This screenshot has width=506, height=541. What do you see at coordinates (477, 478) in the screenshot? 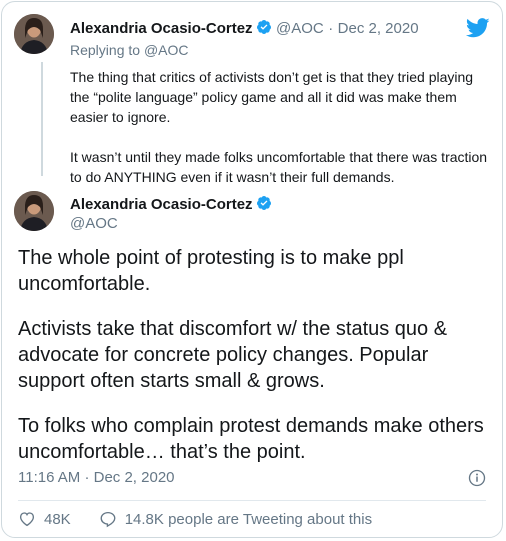
I see `info-icon` at bounding box center [477, 478].